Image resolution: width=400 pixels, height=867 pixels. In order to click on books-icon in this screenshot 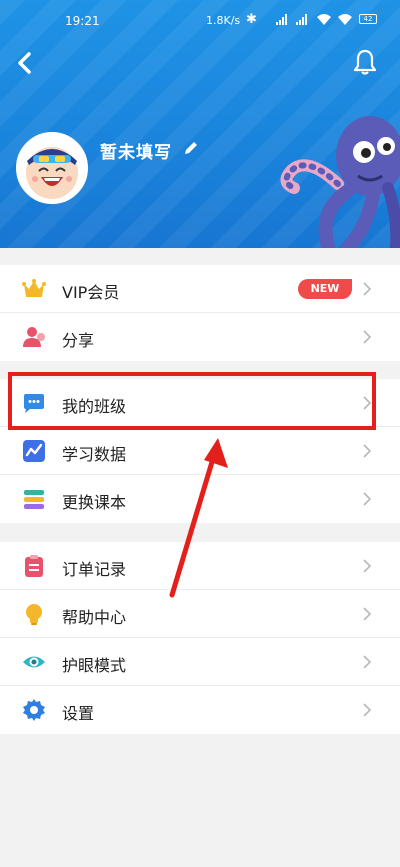, I will do `click(34, 499)`.